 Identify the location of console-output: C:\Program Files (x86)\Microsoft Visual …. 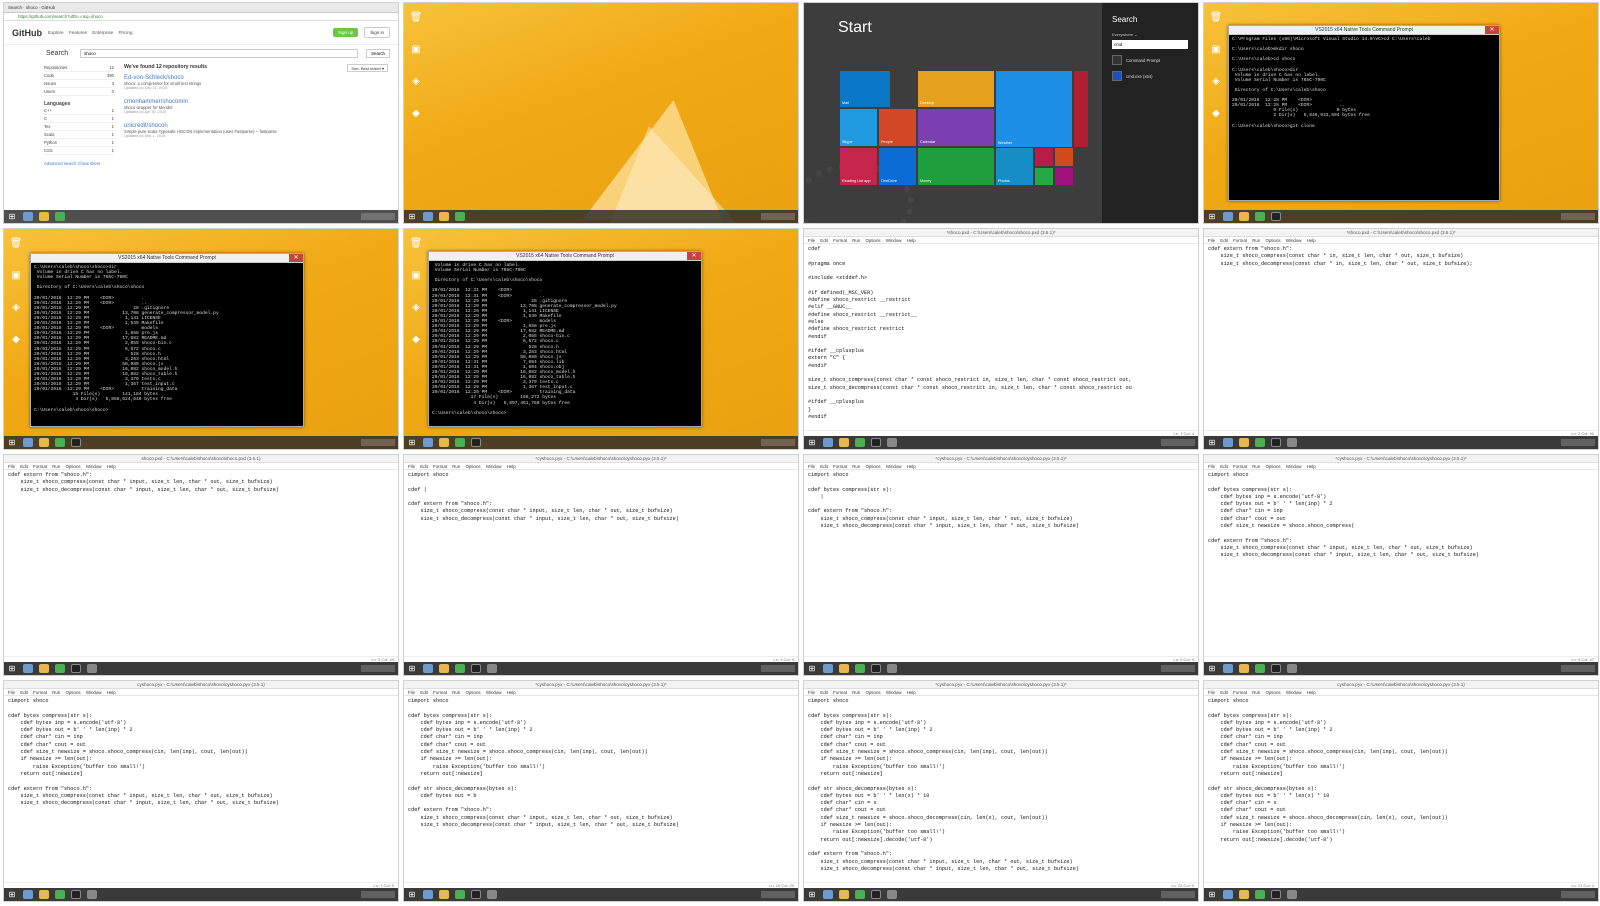
(1364, 83).